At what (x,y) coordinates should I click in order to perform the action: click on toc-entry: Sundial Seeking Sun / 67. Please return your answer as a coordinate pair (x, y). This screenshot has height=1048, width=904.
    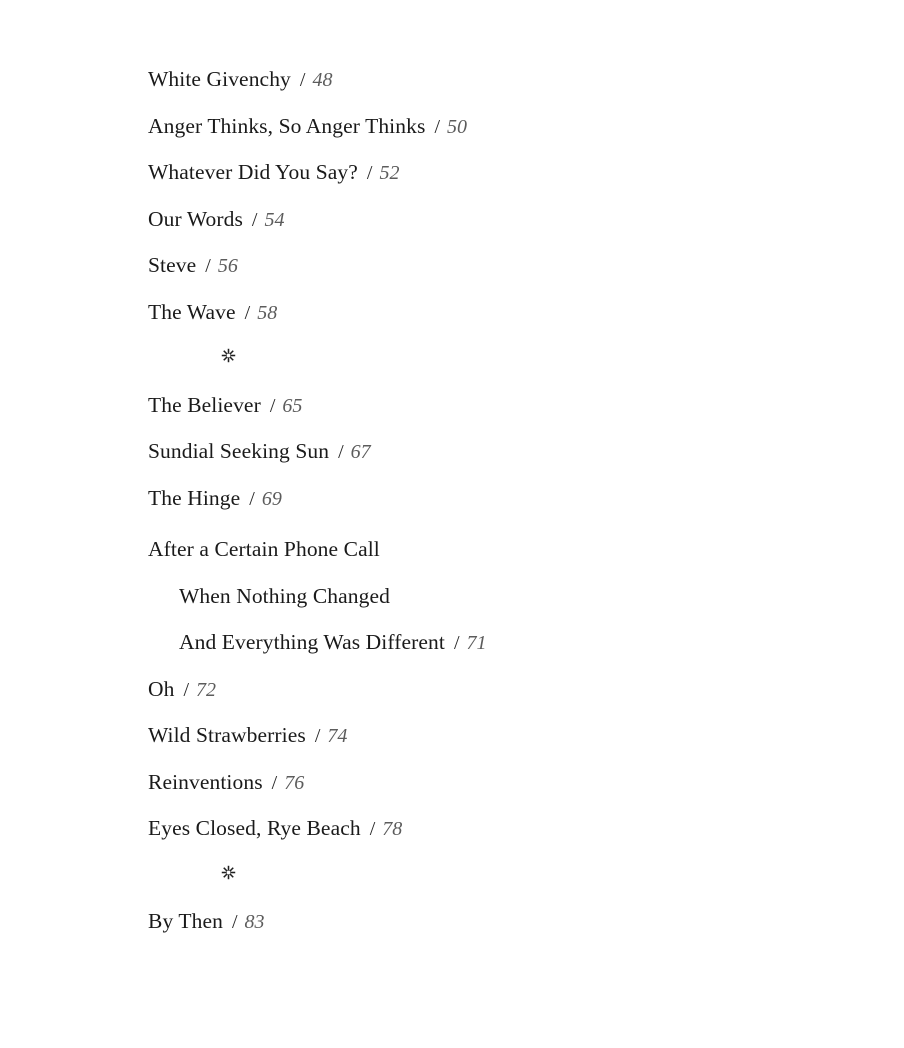
    Looking at the image, I should click on (452, 451).